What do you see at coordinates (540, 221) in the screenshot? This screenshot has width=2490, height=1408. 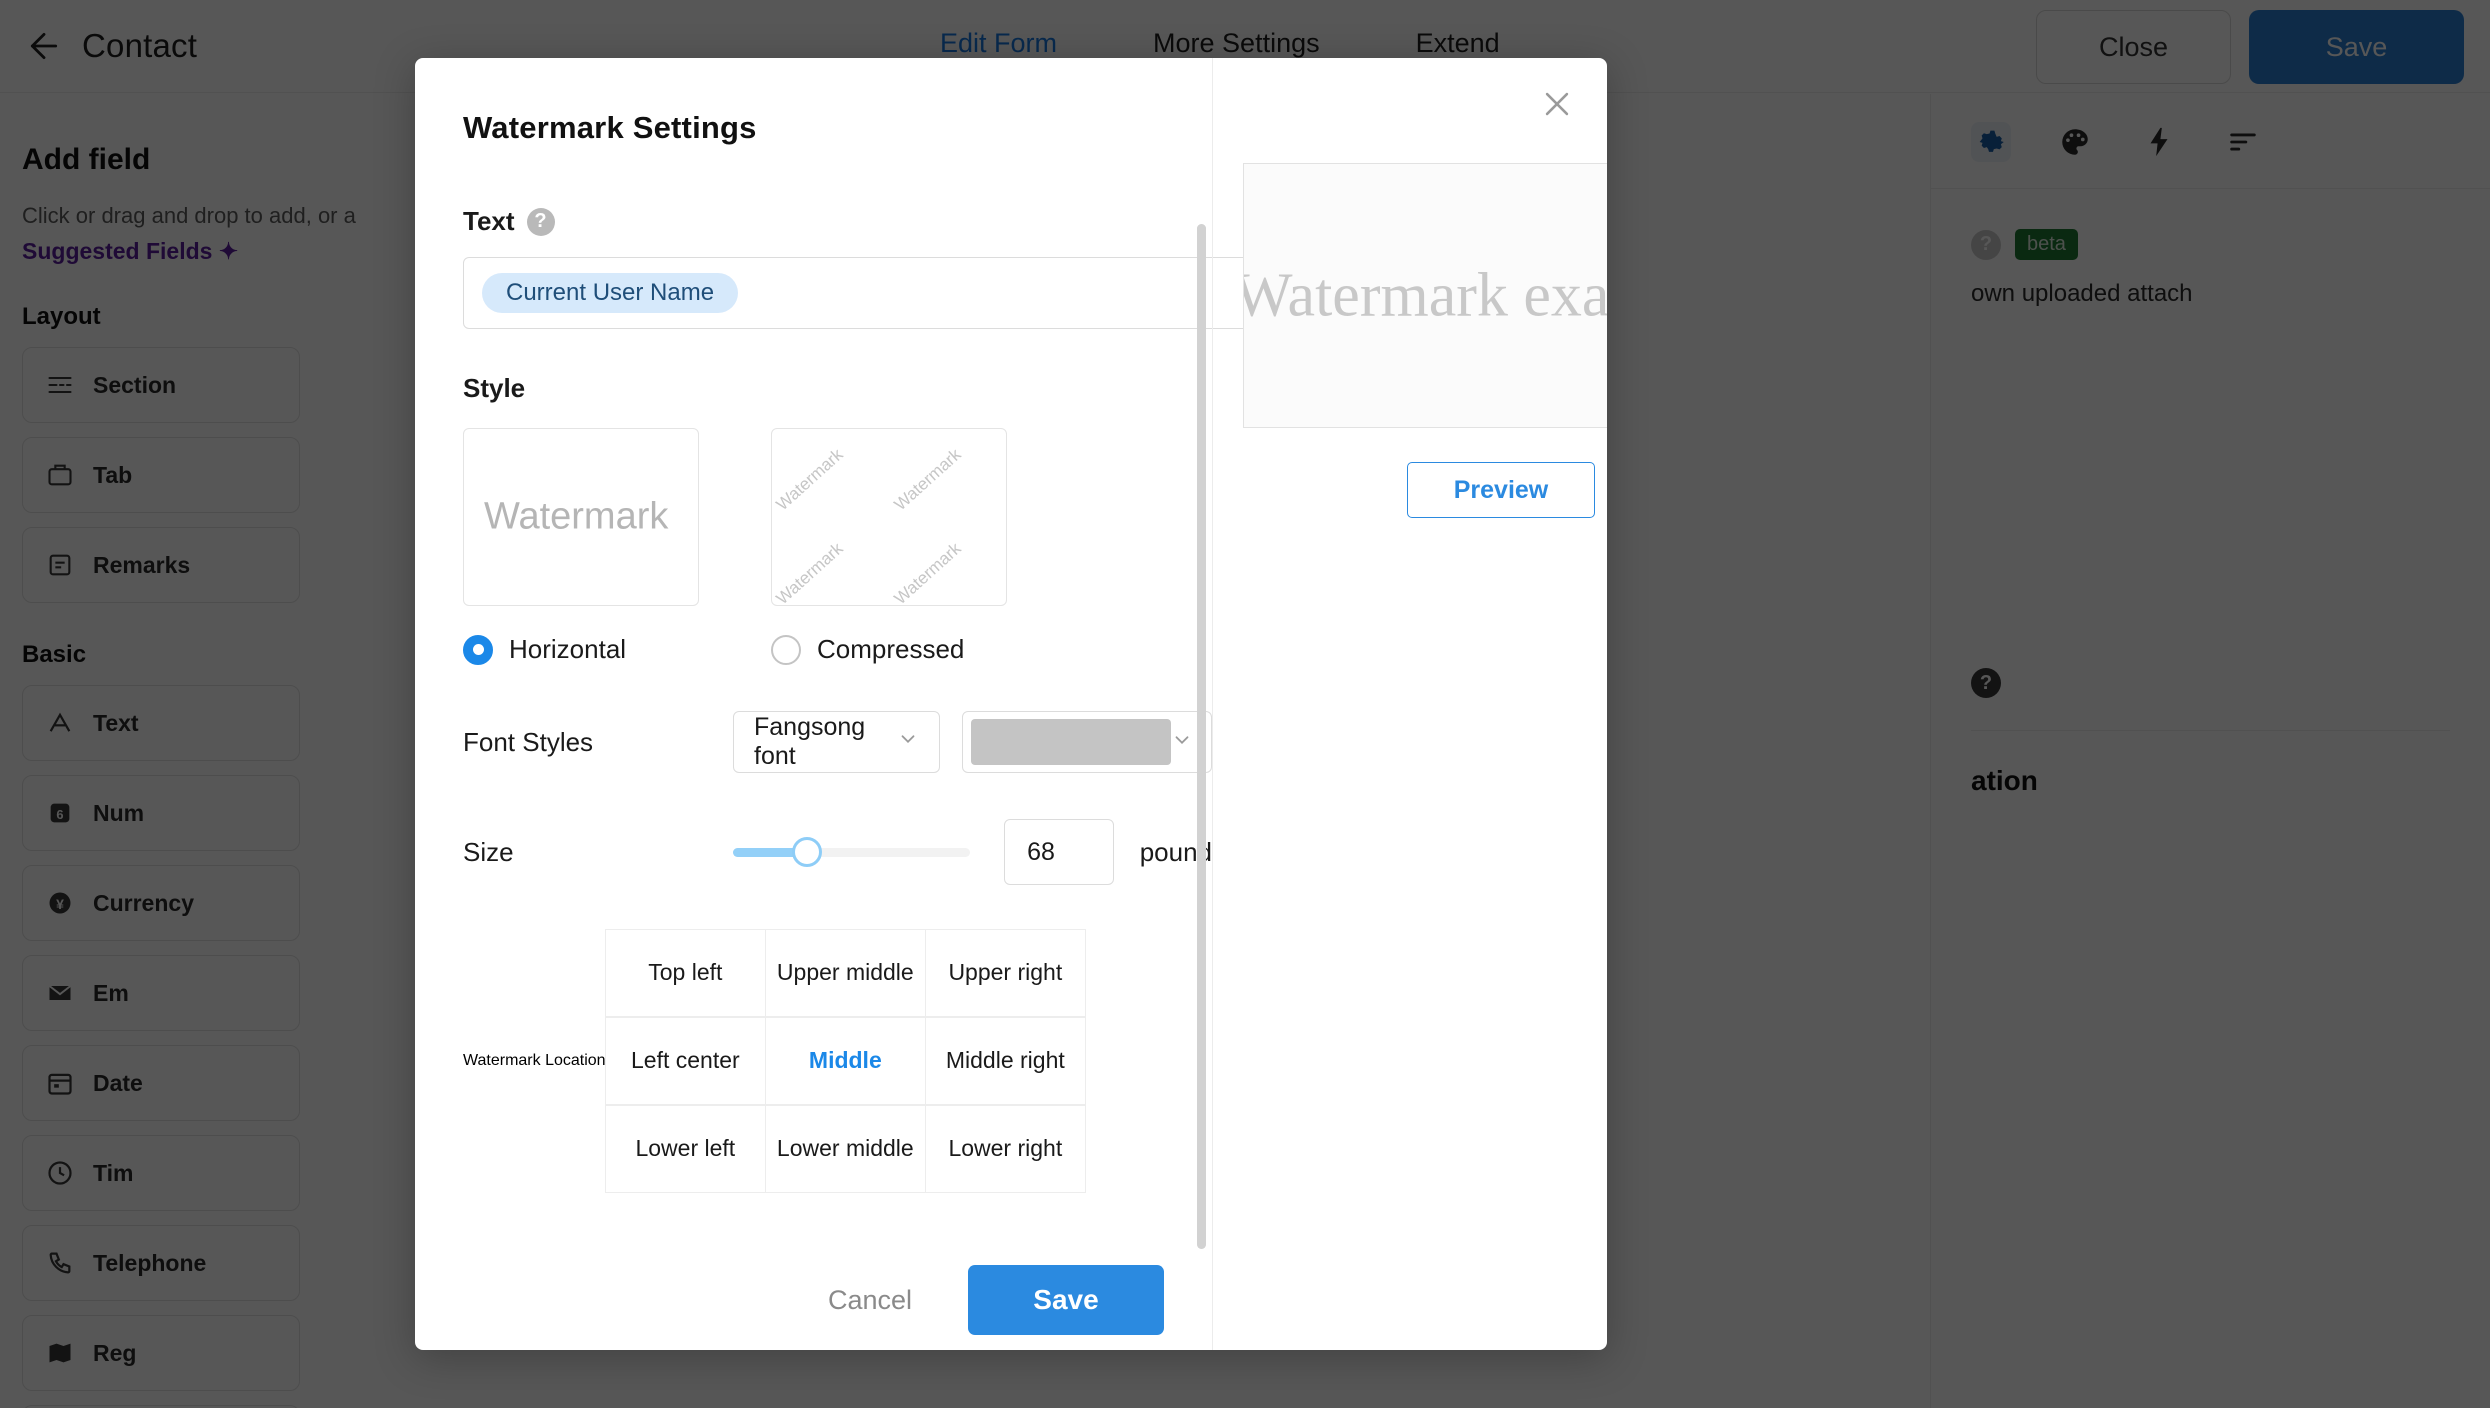 I see `help-icon: ?` at bounding box center [540, 221].